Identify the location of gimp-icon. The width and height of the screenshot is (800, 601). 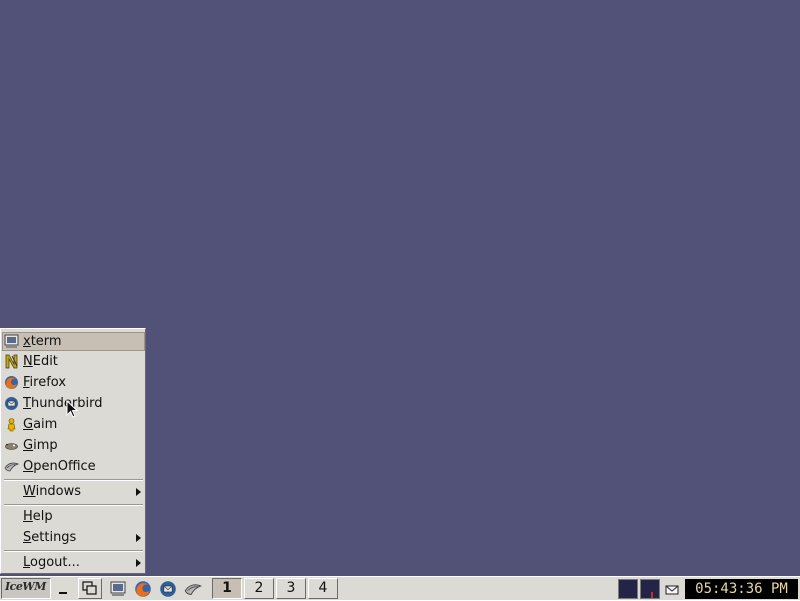
(11, 445).